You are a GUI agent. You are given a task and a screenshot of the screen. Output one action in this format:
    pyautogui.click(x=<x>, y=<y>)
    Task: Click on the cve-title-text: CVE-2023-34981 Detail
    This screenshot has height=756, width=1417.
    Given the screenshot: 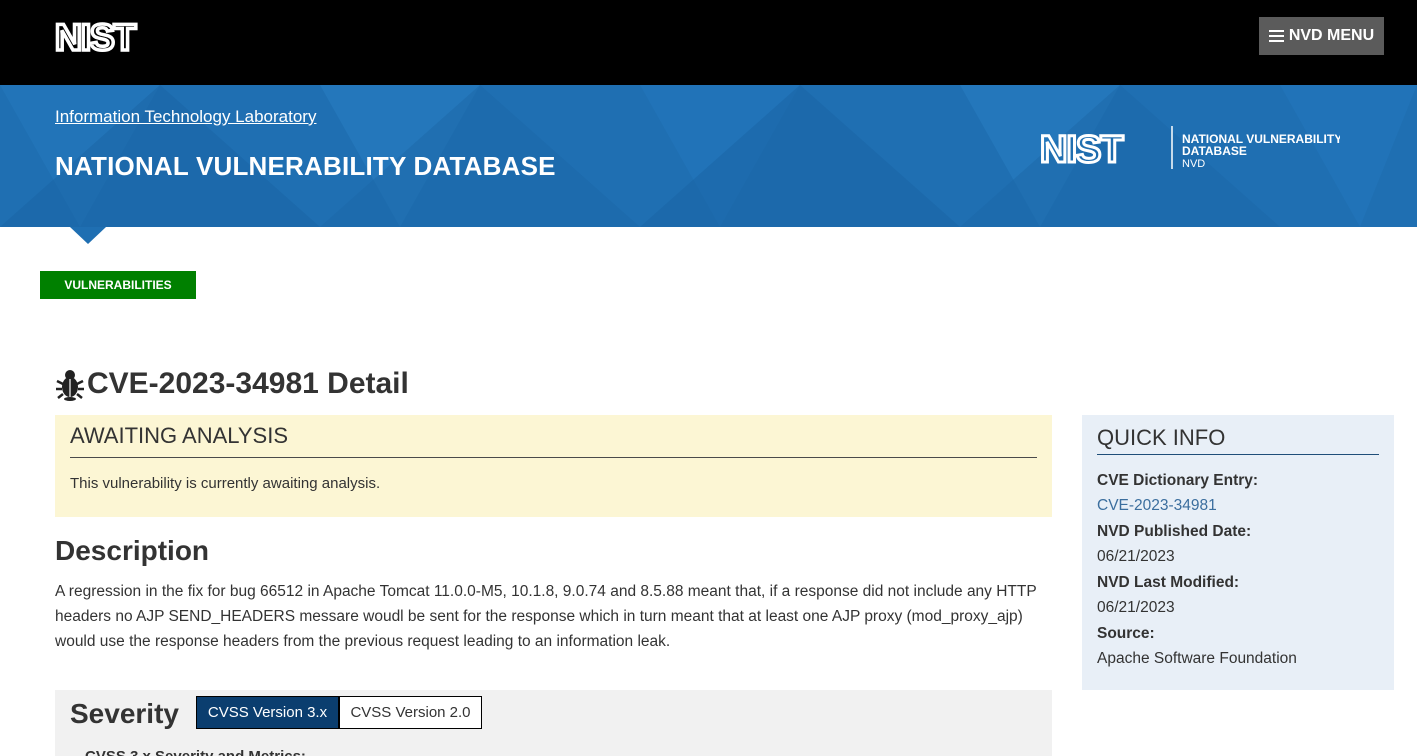 What is the action you would take?
    pyautogui.click(x=248, y=383)
    